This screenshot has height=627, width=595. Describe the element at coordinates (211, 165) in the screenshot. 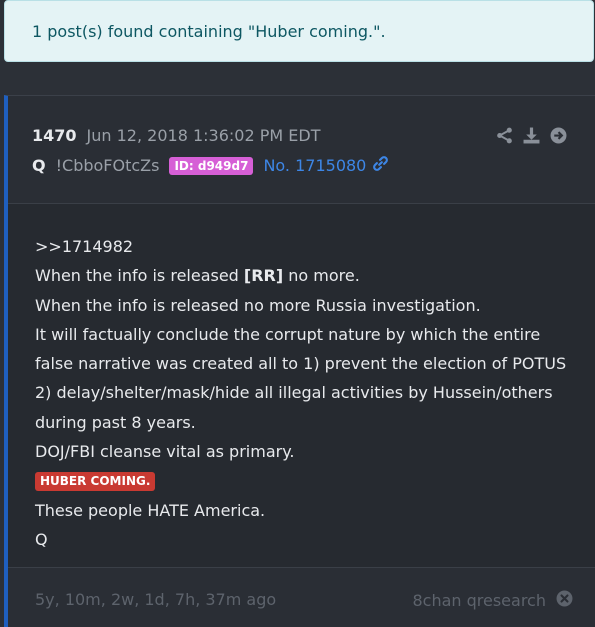

I see `id-badge: ID: d949d7` at that location.